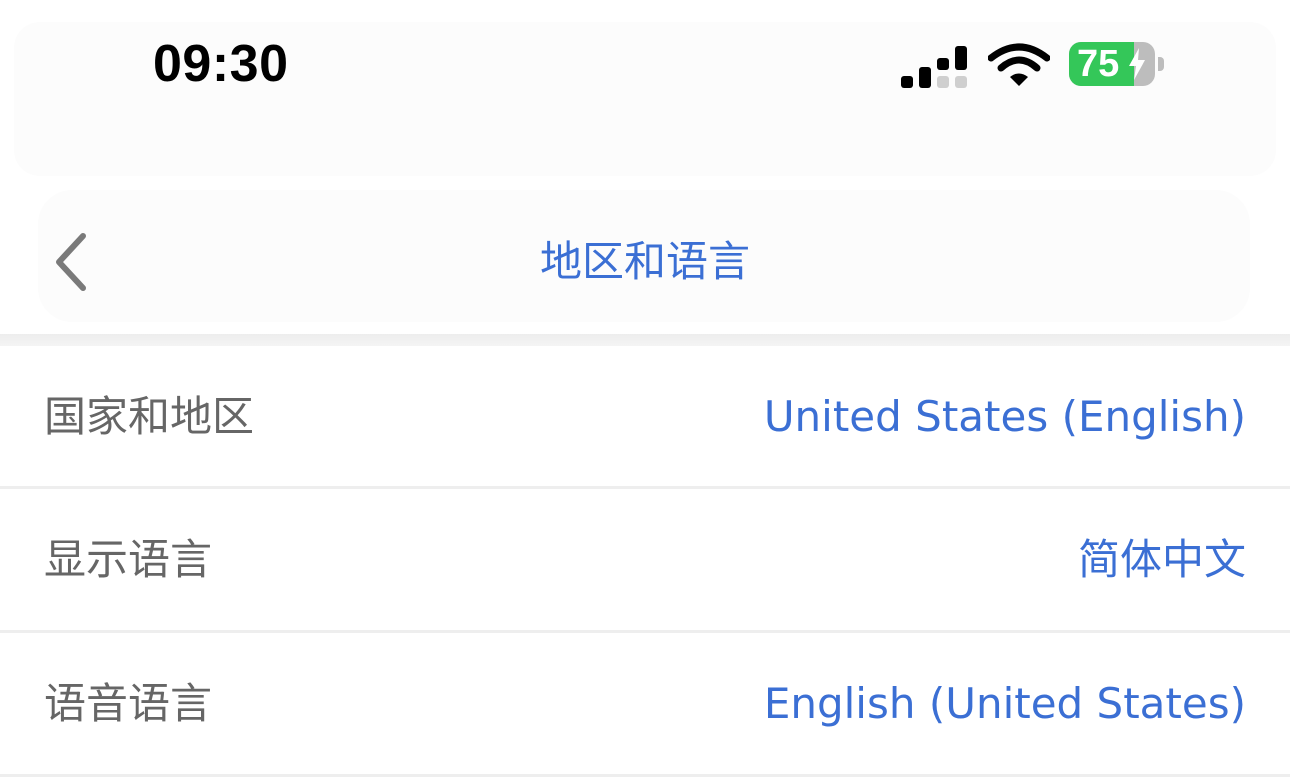 The image size is (1290, 779). Describe the element at coordinates (645, 775) in the screenshot. I see `row-divider` at that location.